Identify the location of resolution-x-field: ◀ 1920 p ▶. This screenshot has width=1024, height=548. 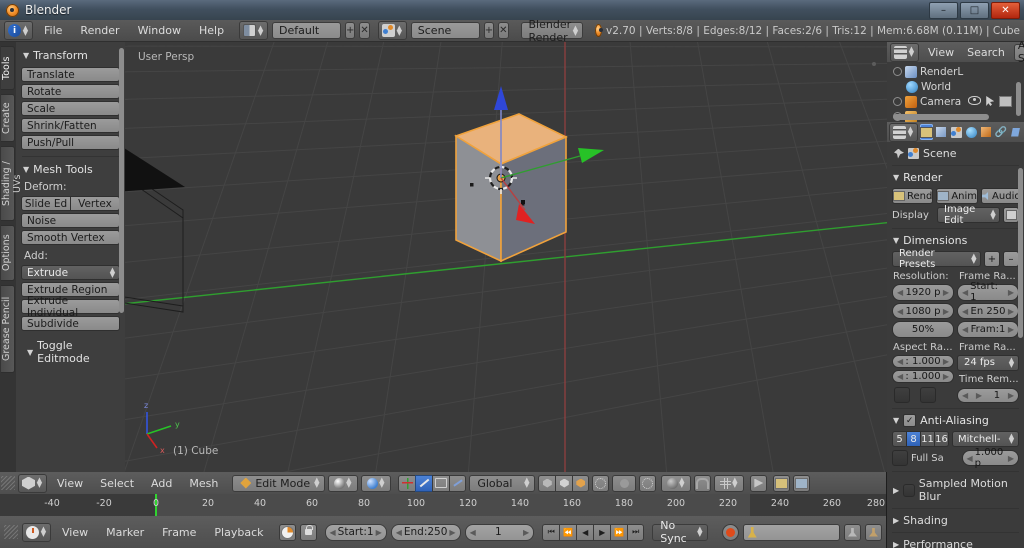
(923, 292).